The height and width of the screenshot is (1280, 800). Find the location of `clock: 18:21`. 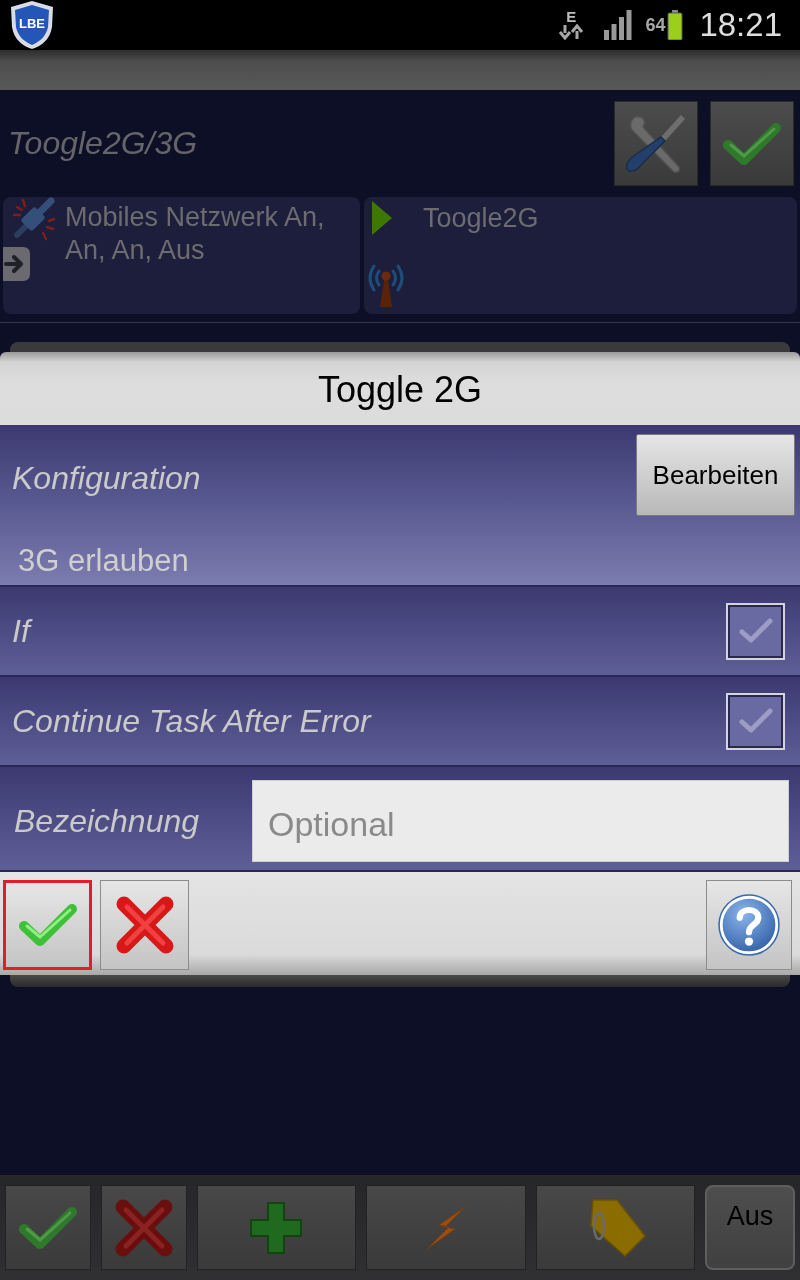

clock: 18:21 is located at coordinates (740, 25).